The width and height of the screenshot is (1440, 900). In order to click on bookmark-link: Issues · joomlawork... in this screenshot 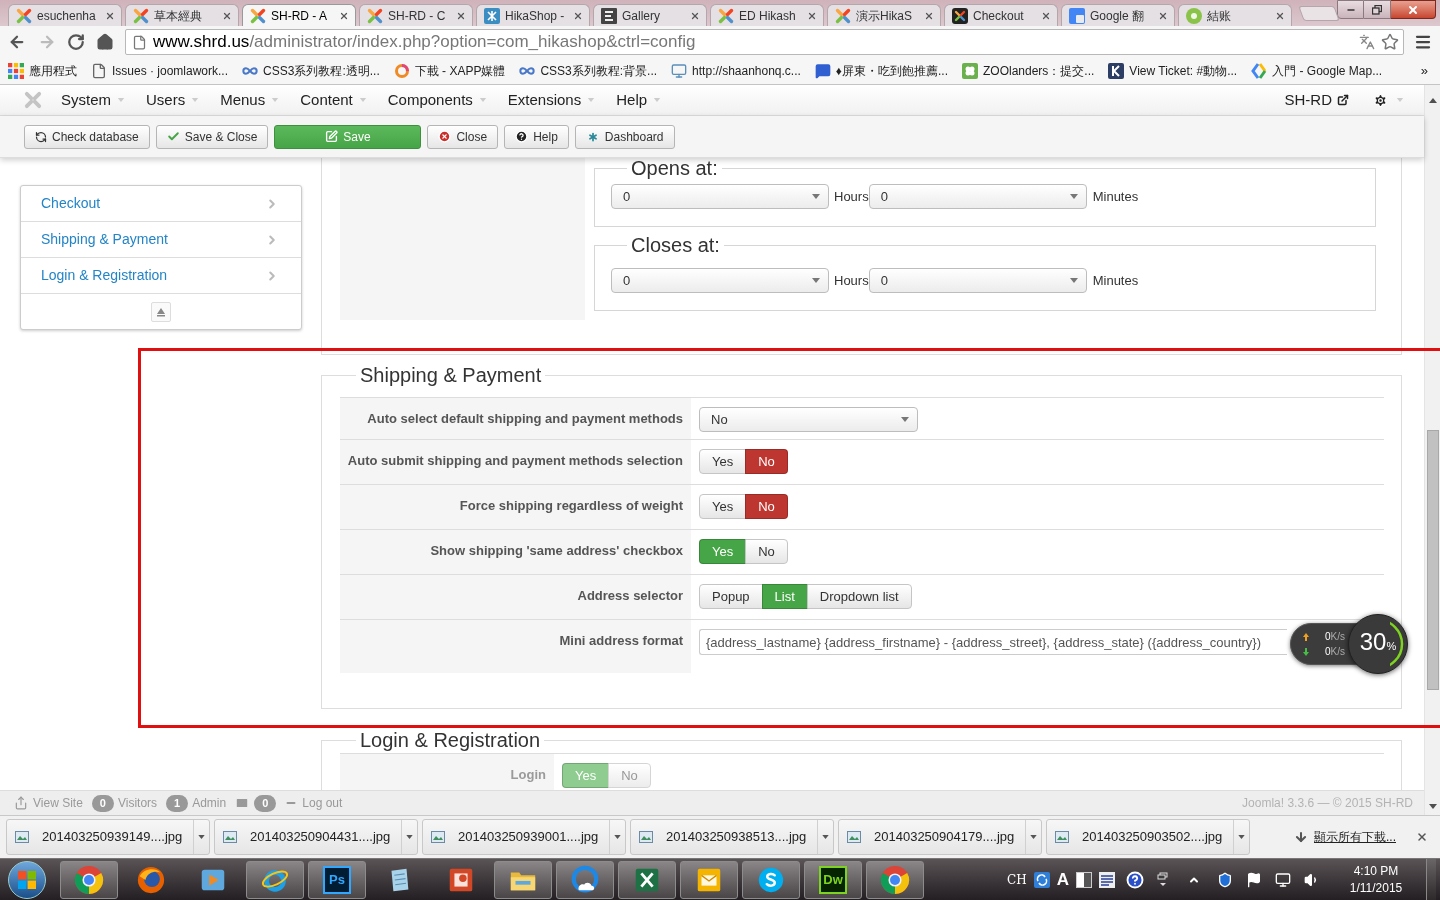, I will do `click(160, 71)`.